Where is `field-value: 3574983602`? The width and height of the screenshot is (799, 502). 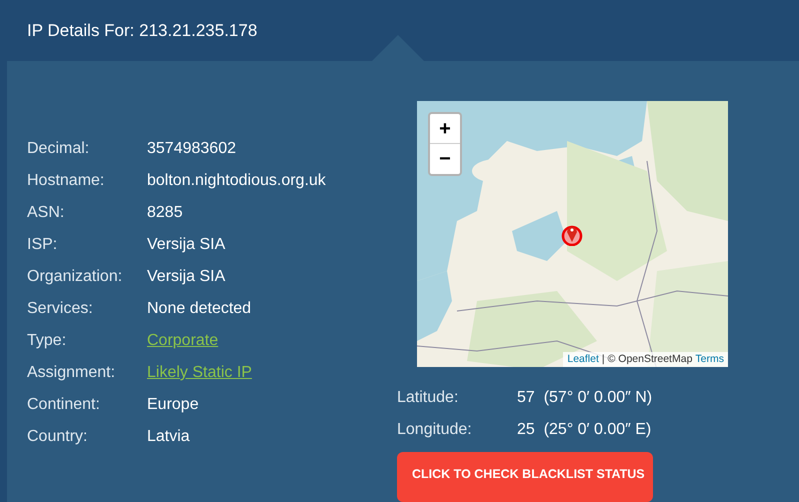 field-value: 3574983602 is located at coordinates (191, 149).